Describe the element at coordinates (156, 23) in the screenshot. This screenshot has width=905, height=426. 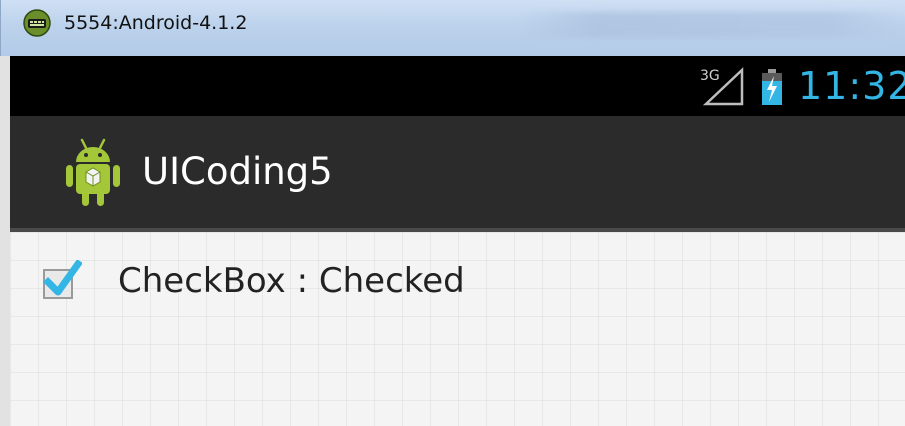
I see `window-title: 5554:Android-4.1.2` at that location.